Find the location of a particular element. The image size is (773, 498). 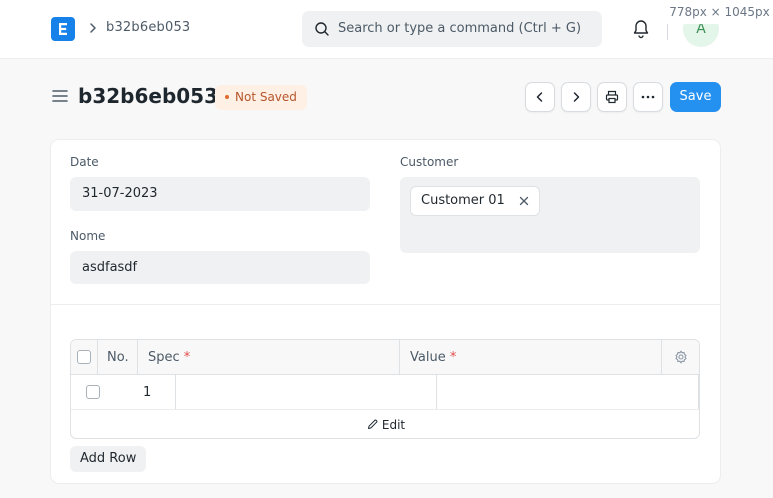

more-icon is located at coordinates (648, 97).